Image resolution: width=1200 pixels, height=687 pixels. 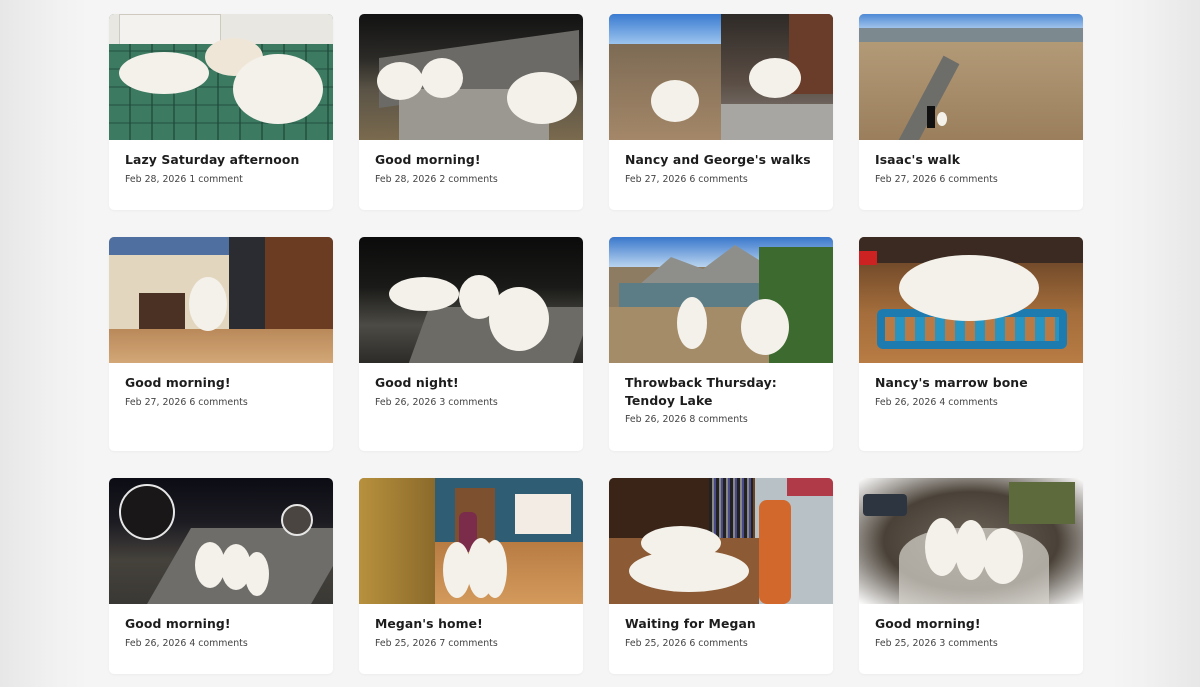 What do you see at coordinates (971, 383) in the screenshot?
I see `post-title: Nancy's marrow bone` at bounding box center [971, 383].